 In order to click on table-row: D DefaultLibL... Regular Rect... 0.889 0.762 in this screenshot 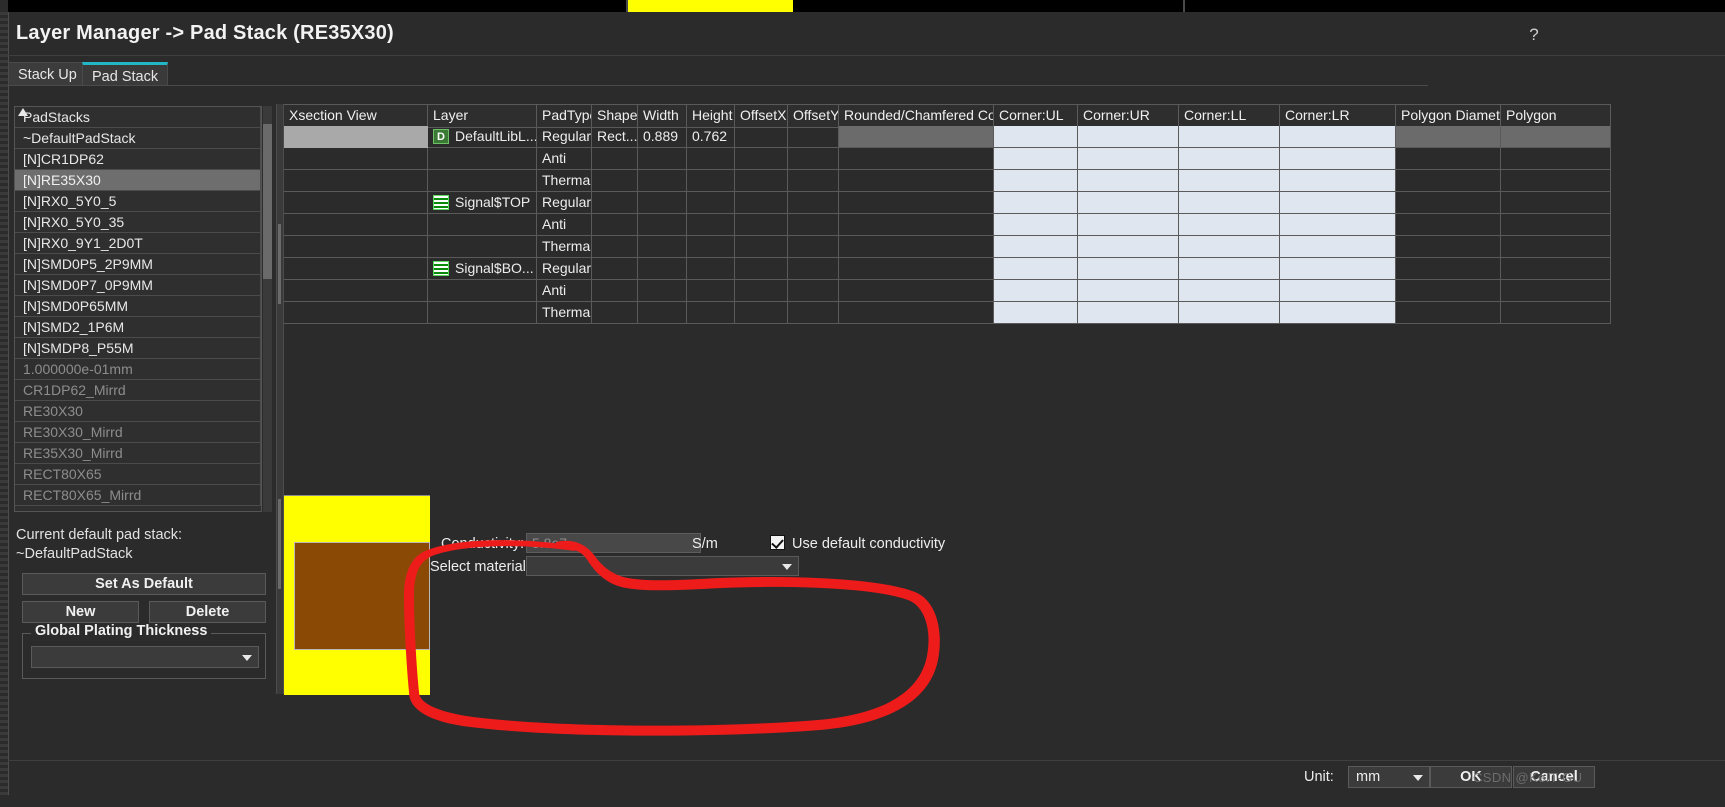, I will do `click(947, 137)`.